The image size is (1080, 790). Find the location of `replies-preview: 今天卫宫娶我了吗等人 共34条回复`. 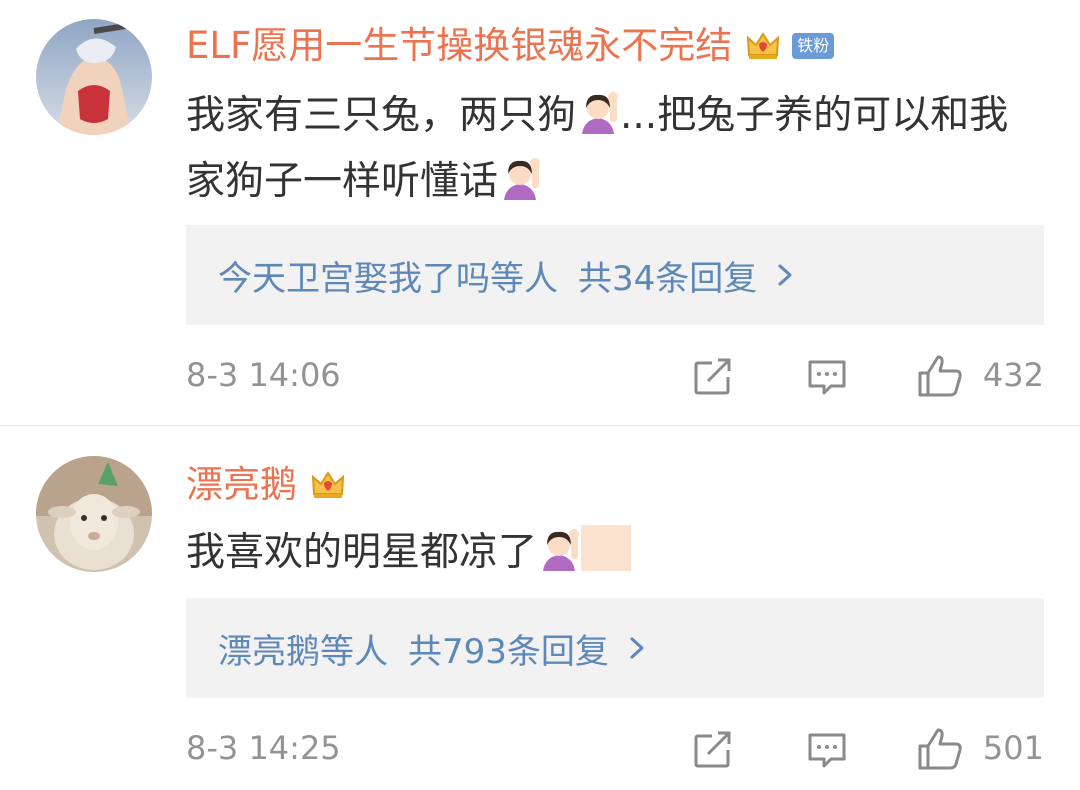

replies-preview: 今天卫宫娶我了吗等人 共34条回复 is located at coordinates (615, 275).